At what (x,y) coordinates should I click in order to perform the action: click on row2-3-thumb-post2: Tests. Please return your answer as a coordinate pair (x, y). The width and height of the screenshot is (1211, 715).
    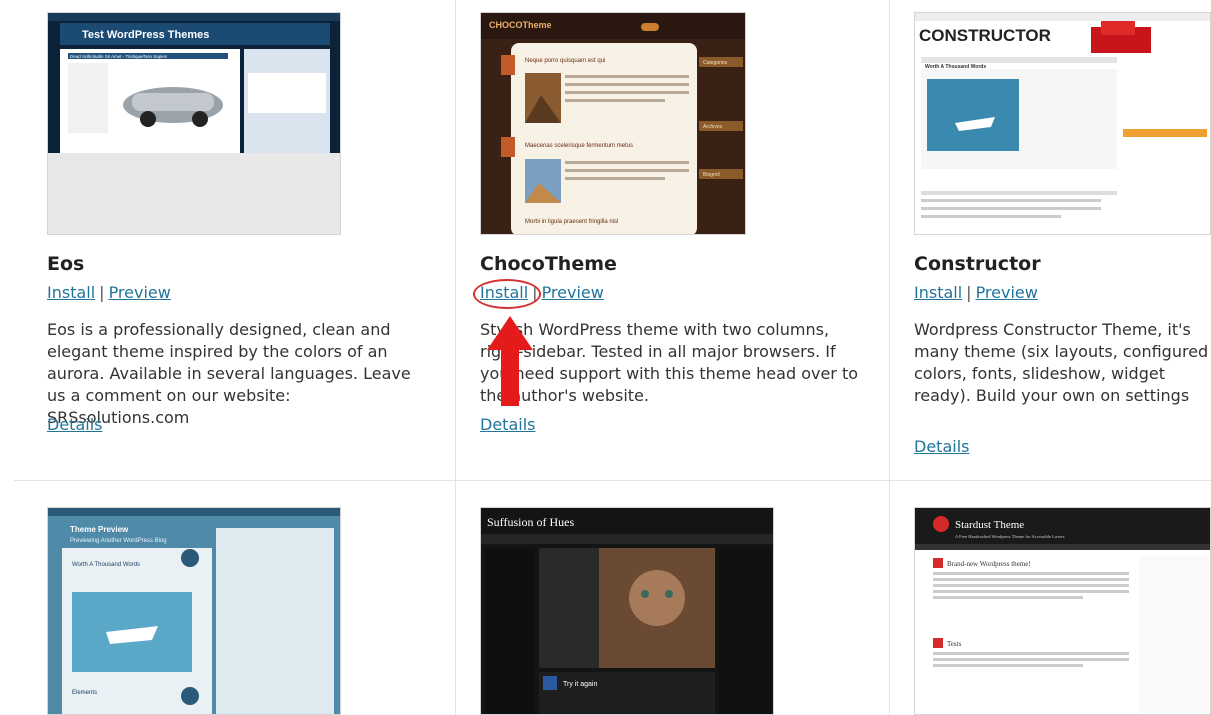
    Looking at the image, I should click on (954, 644).